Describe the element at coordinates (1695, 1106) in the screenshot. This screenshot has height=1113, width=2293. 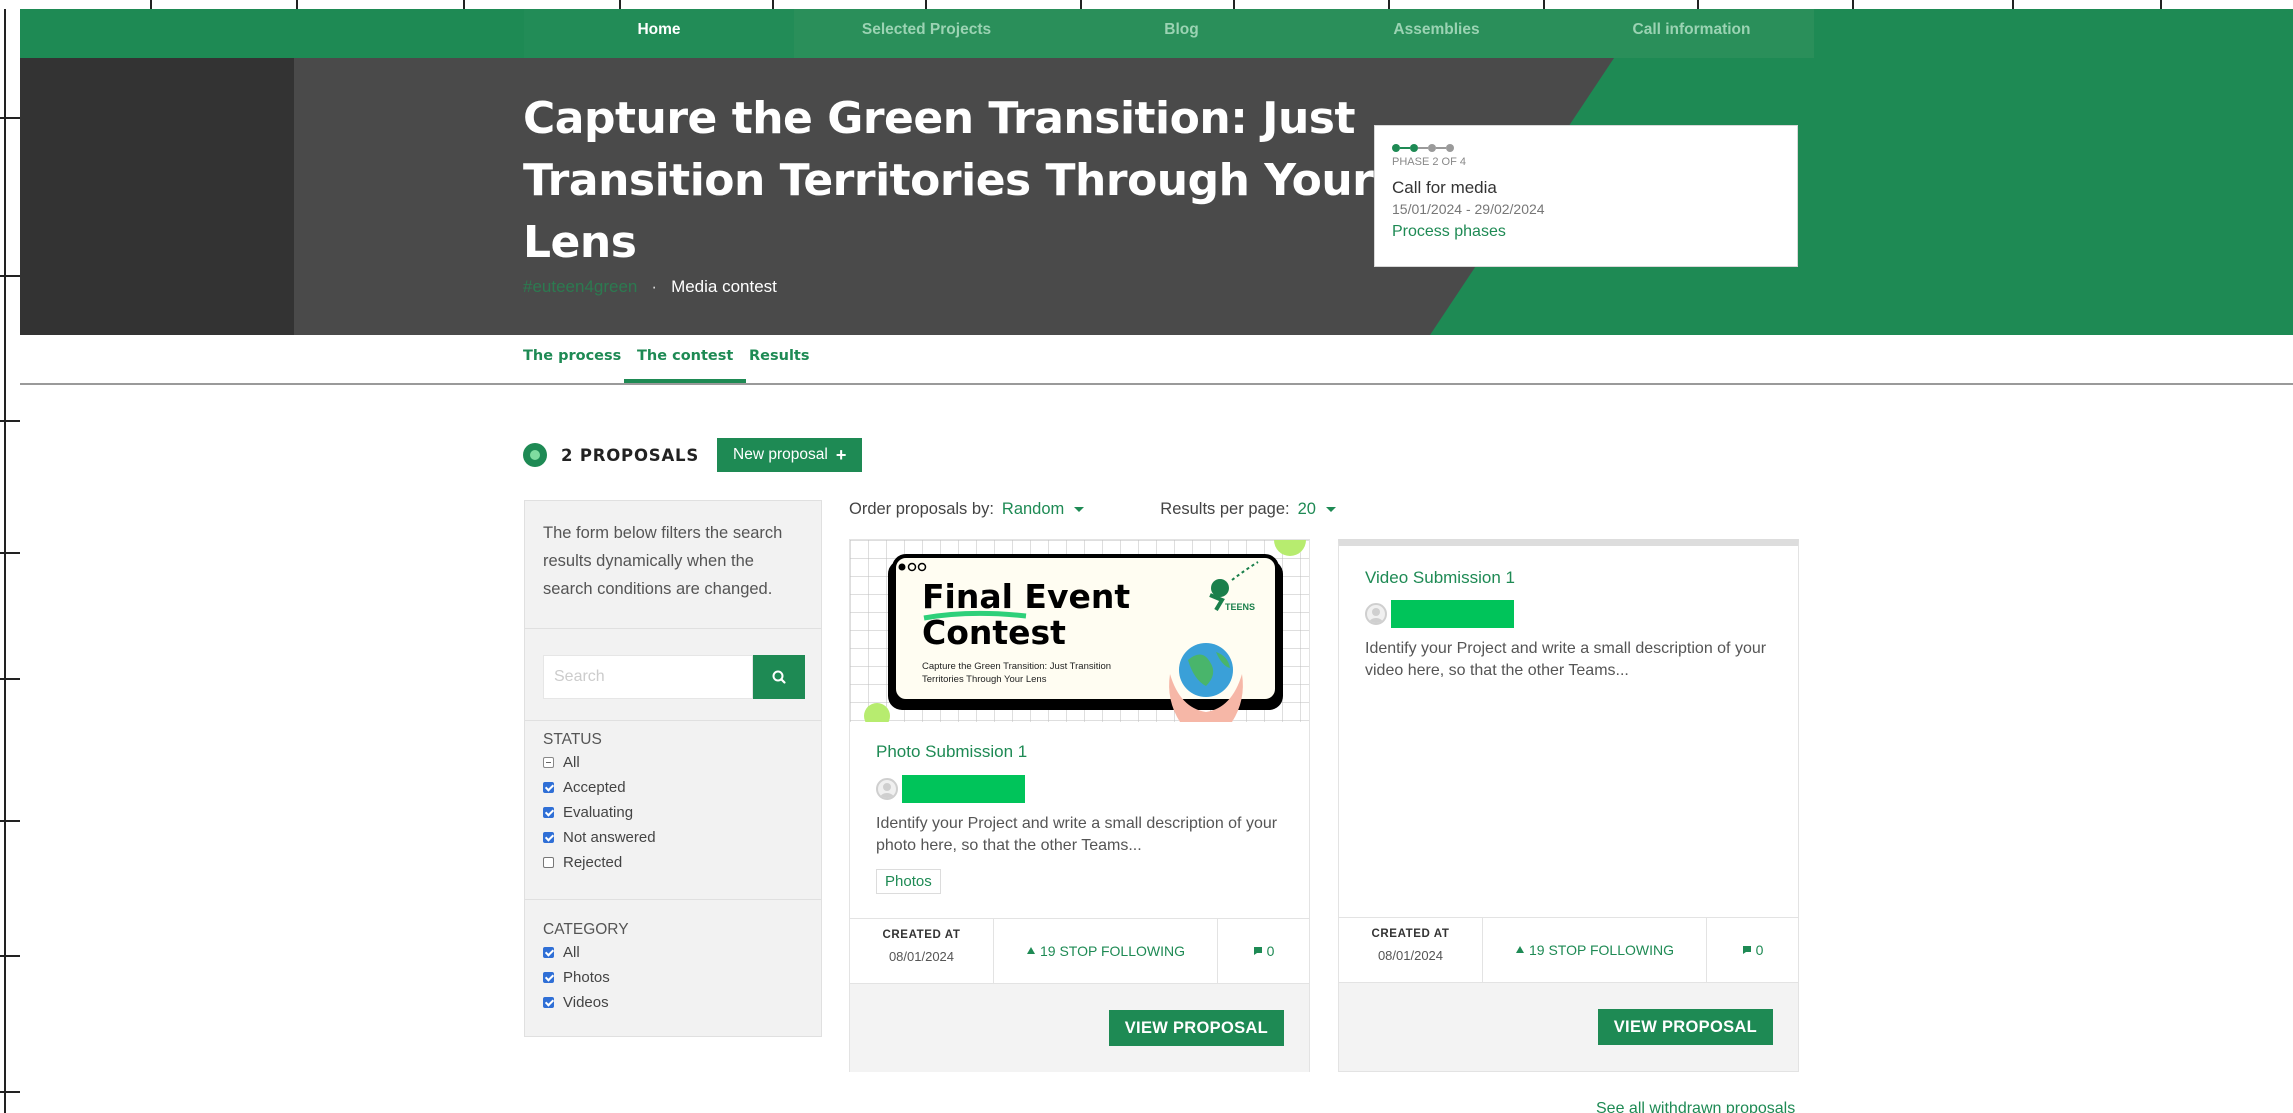
I see `withdrawn-proposals-link: See all withdrawn proposals` at that location.